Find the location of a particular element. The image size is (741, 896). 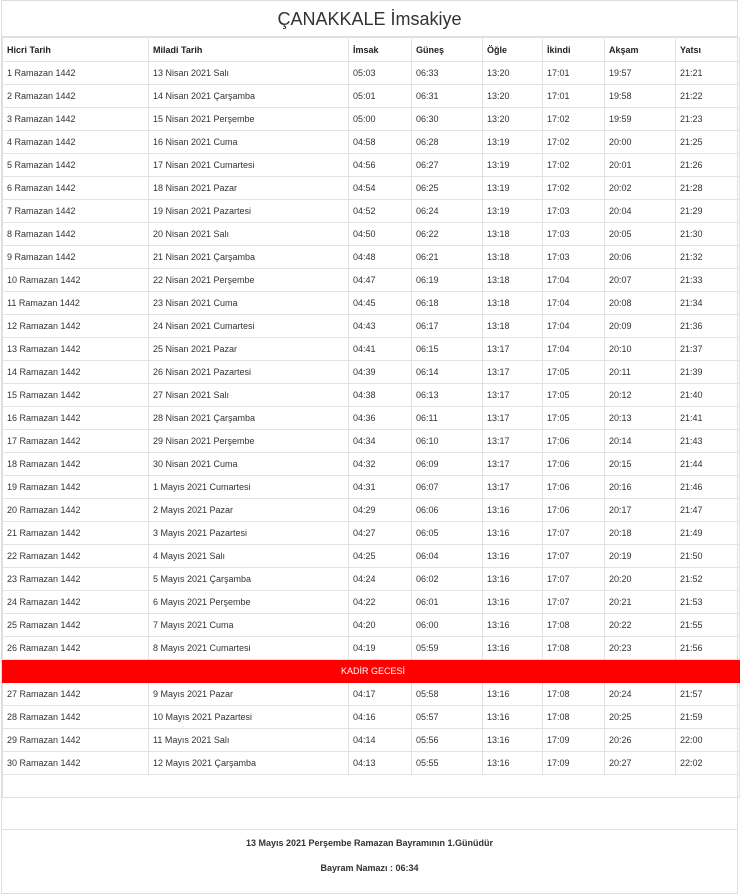

table-cell: 9 Ramazan 1442 is located at coordinates (75, 257).